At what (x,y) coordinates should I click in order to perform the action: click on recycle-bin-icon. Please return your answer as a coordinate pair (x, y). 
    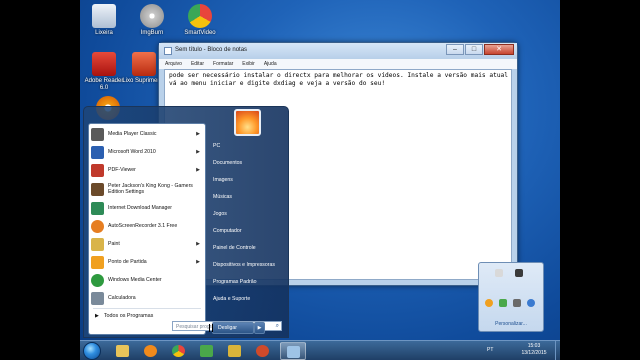
    Looking at the image, I should click on (104, 16).